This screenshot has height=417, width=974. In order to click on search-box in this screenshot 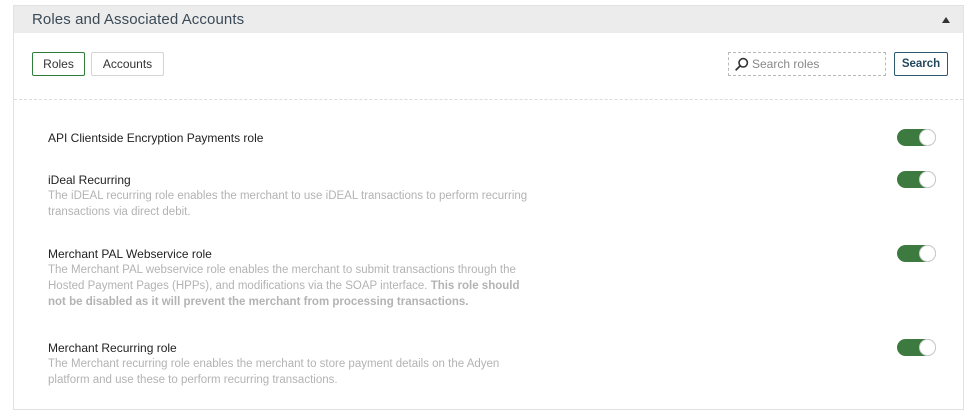, I will do `click(807, 64)`.